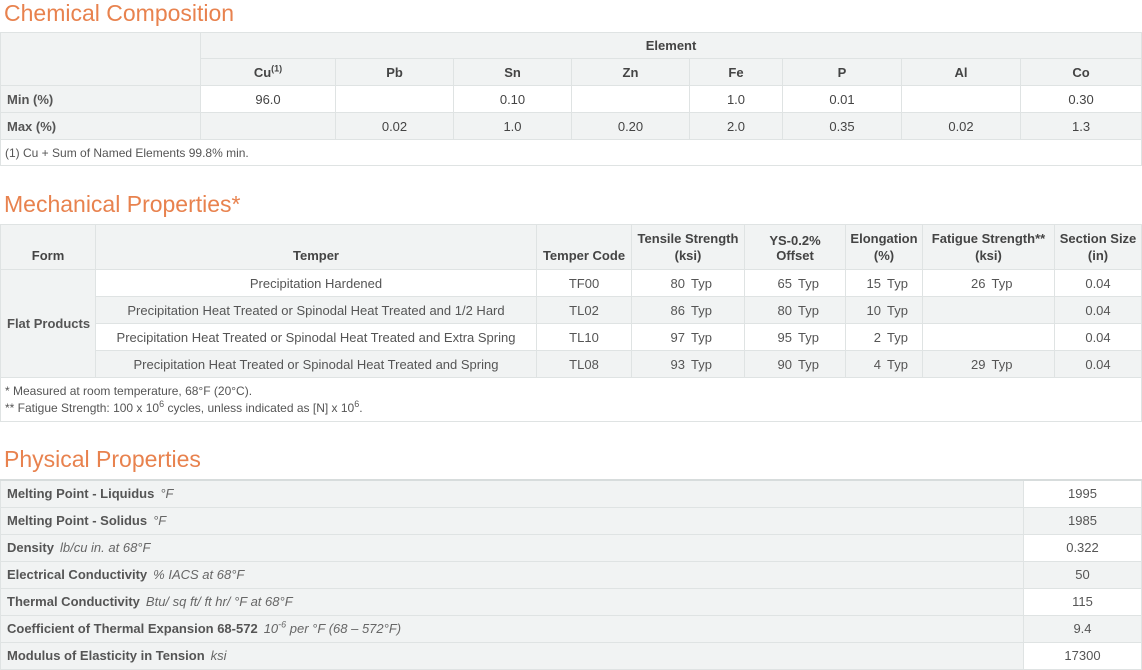 This screenshot has width=1142, height=670. What do you see at coordinates (1082, 628) in the screenshot?
I see `property-value: 9.4` at bounding box center [1082, 628].